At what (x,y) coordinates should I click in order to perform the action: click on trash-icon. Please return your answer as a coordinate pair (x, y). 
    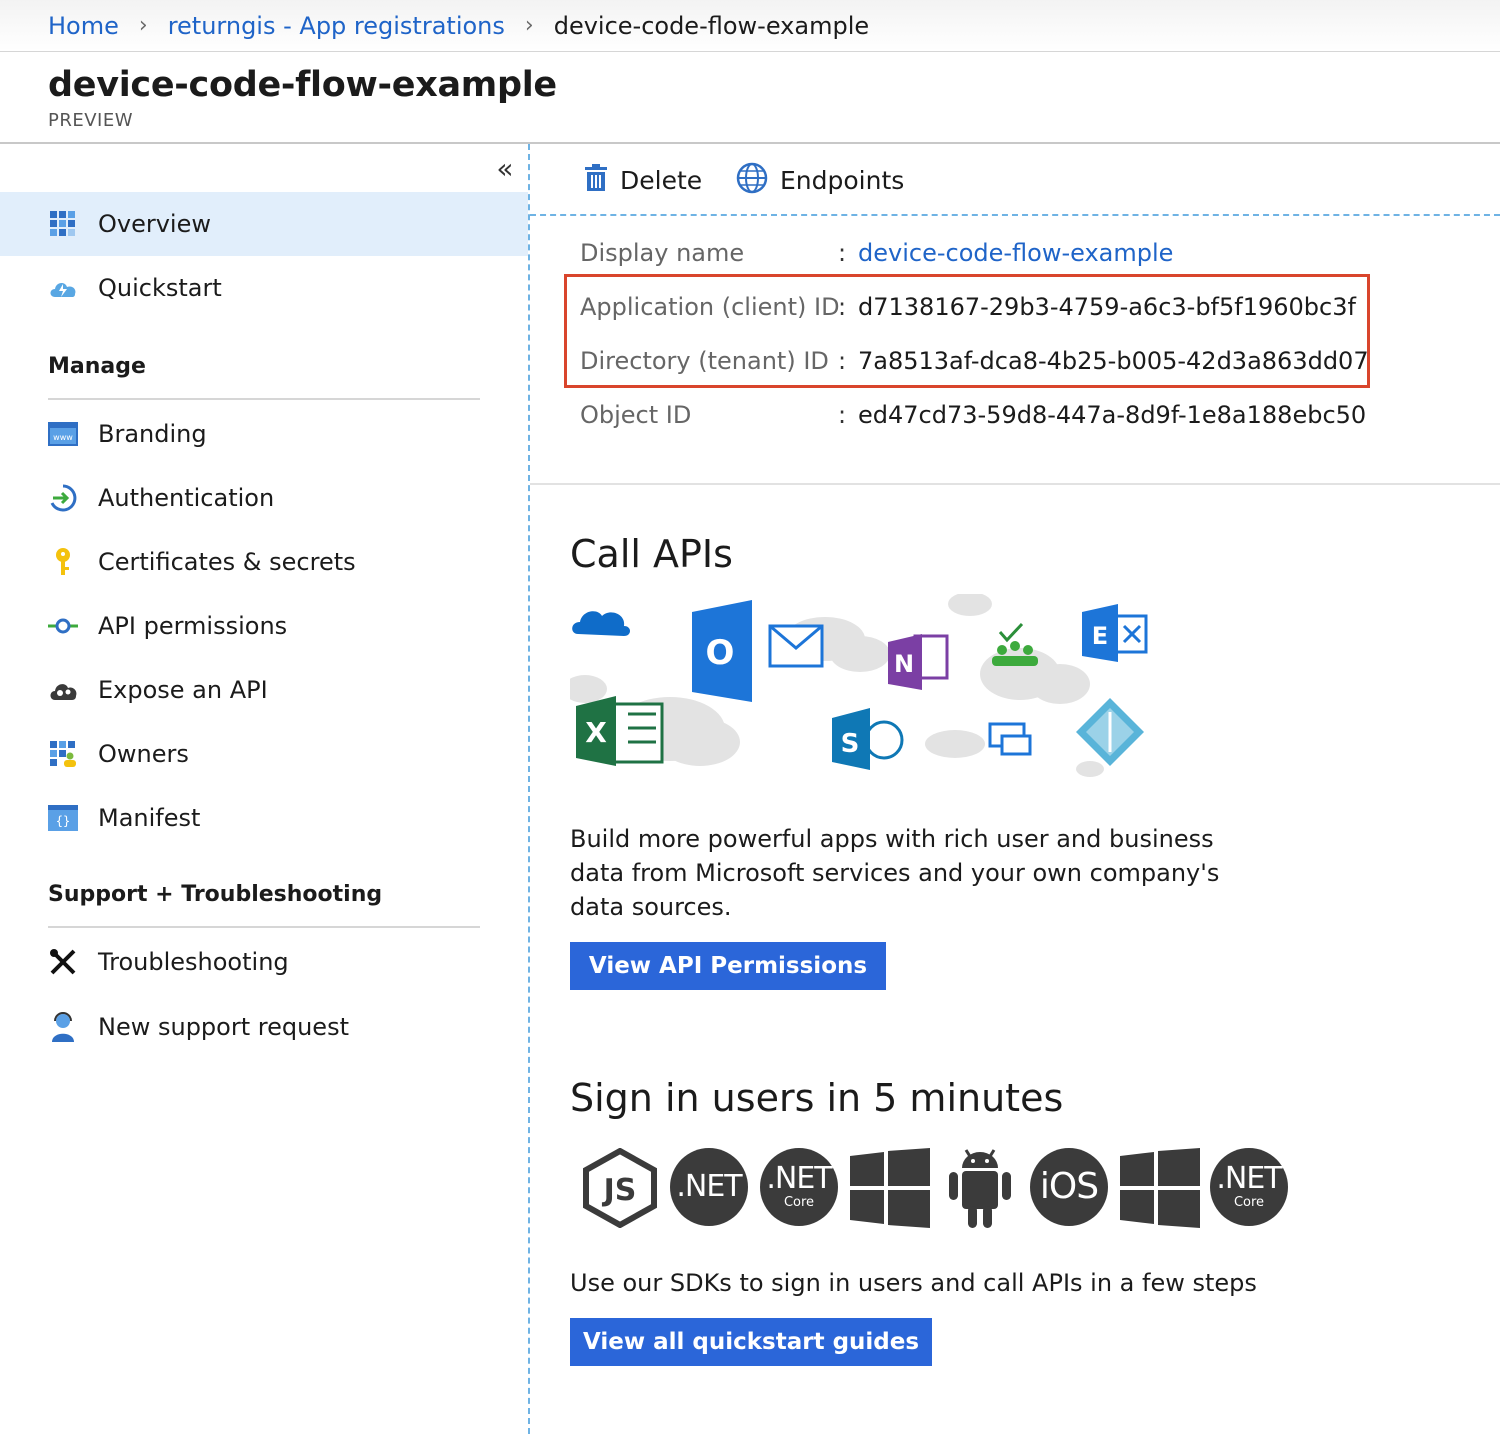
    Looking at the image, I should click on (596, 180).